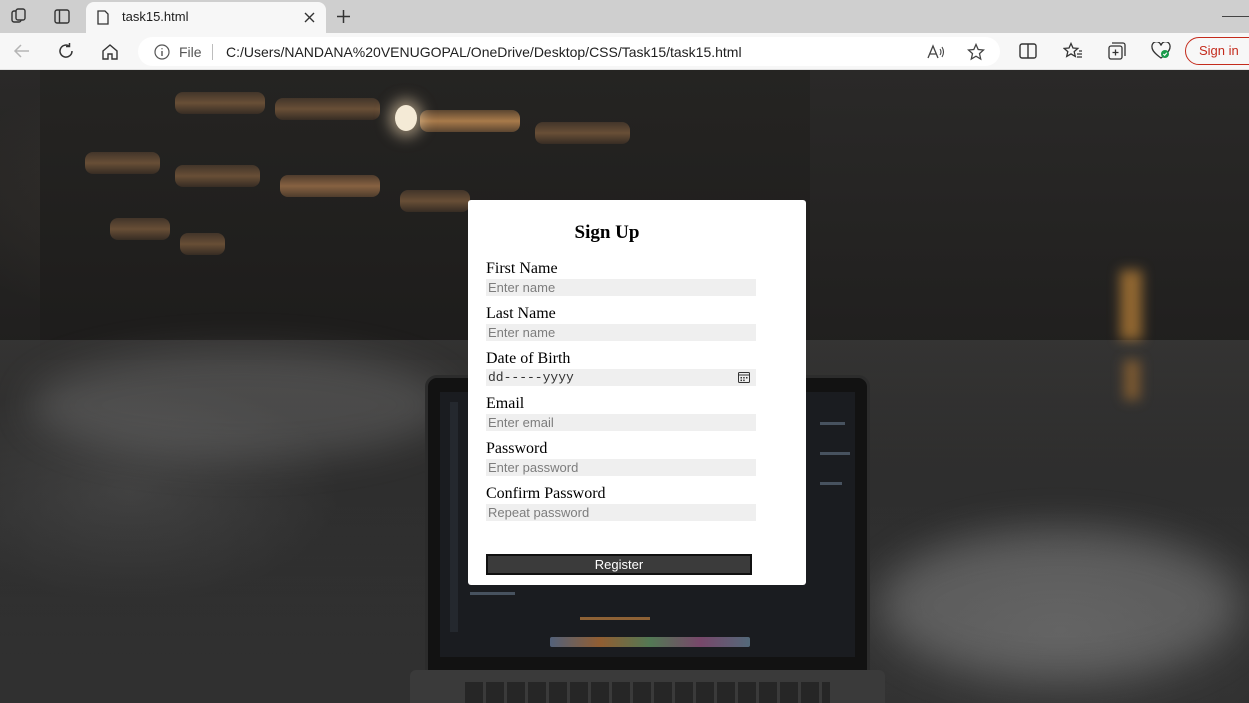 The width and height of the screenshot is (1249, 703). I want to click on laptop-keys, so click(647, 692).